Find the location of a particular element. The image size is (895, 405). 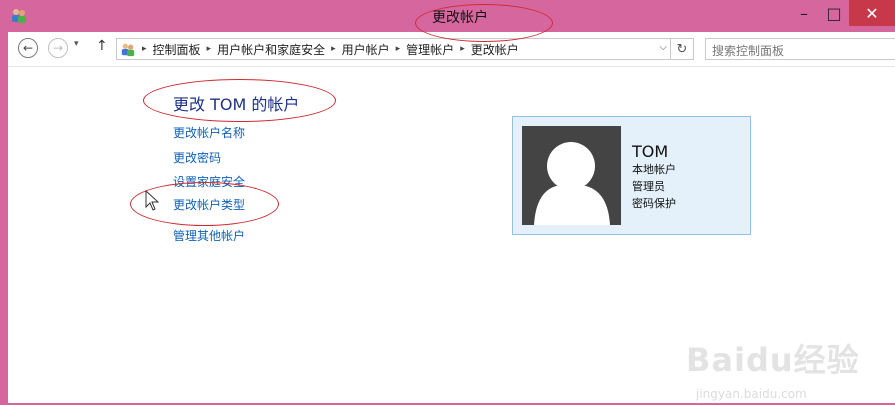

account-password-status: 密码保护 is located at coordinates (654, 203).